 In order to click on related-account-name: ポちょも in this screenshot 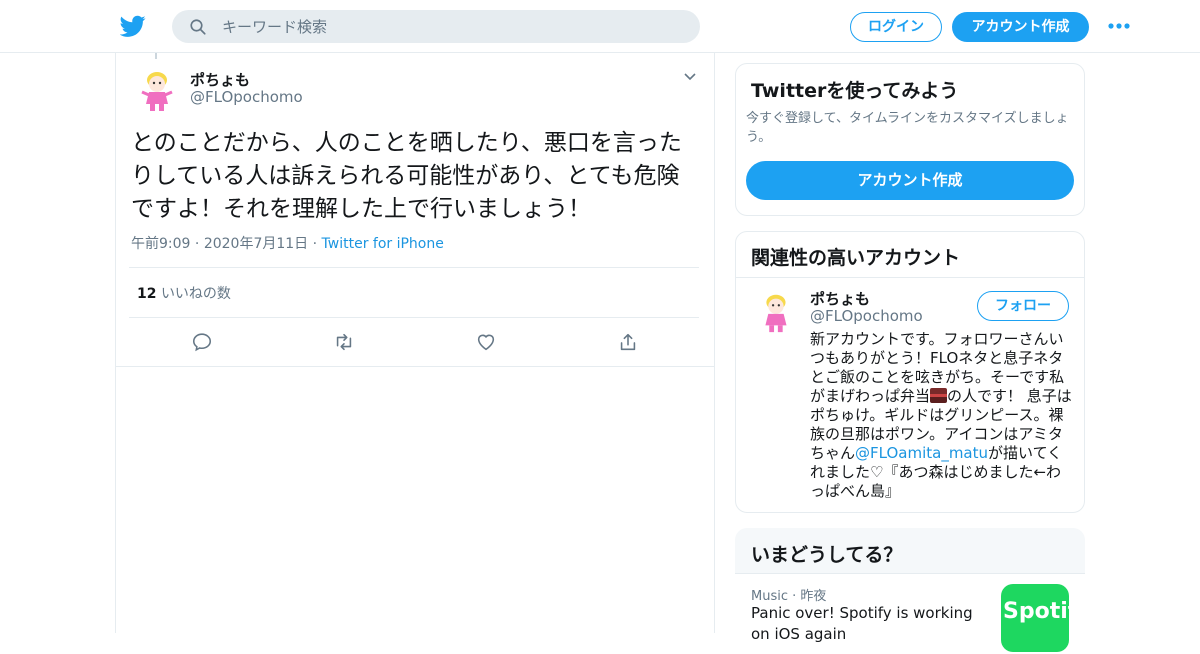, I will do `click(840, 298)`.